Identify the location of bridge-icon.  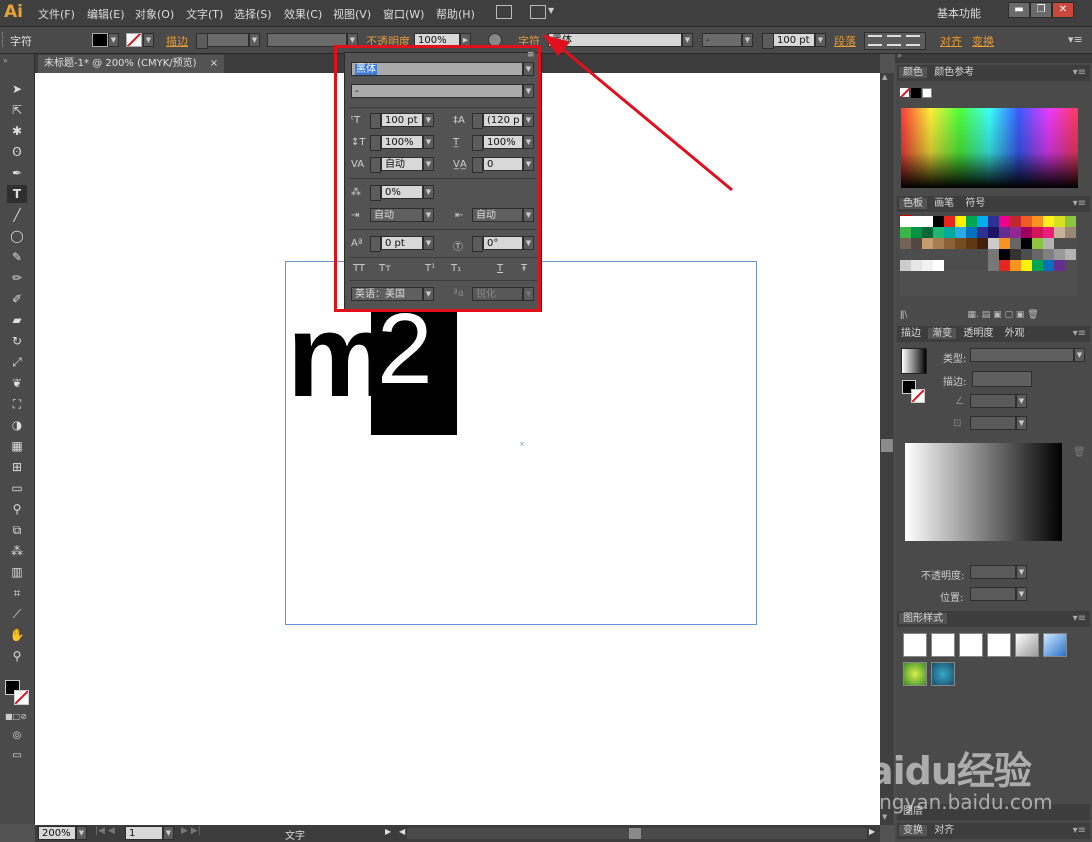
(504, 12).